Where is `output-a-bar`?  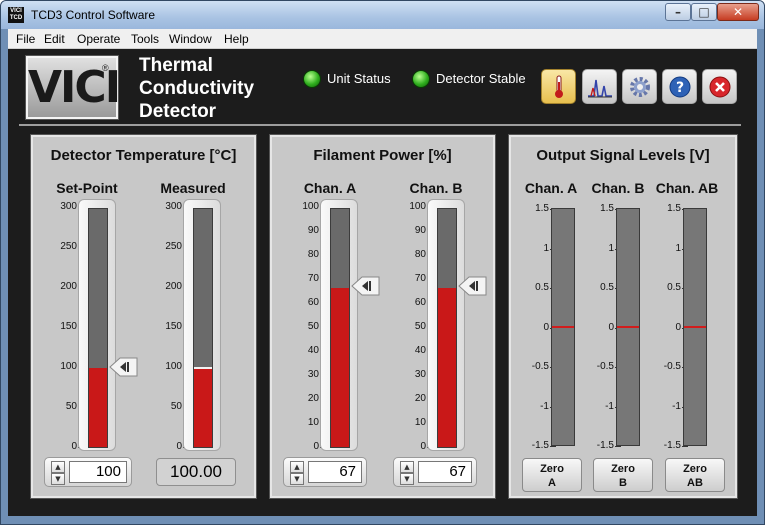
output-a-bar is located at coordinates (563, 327).